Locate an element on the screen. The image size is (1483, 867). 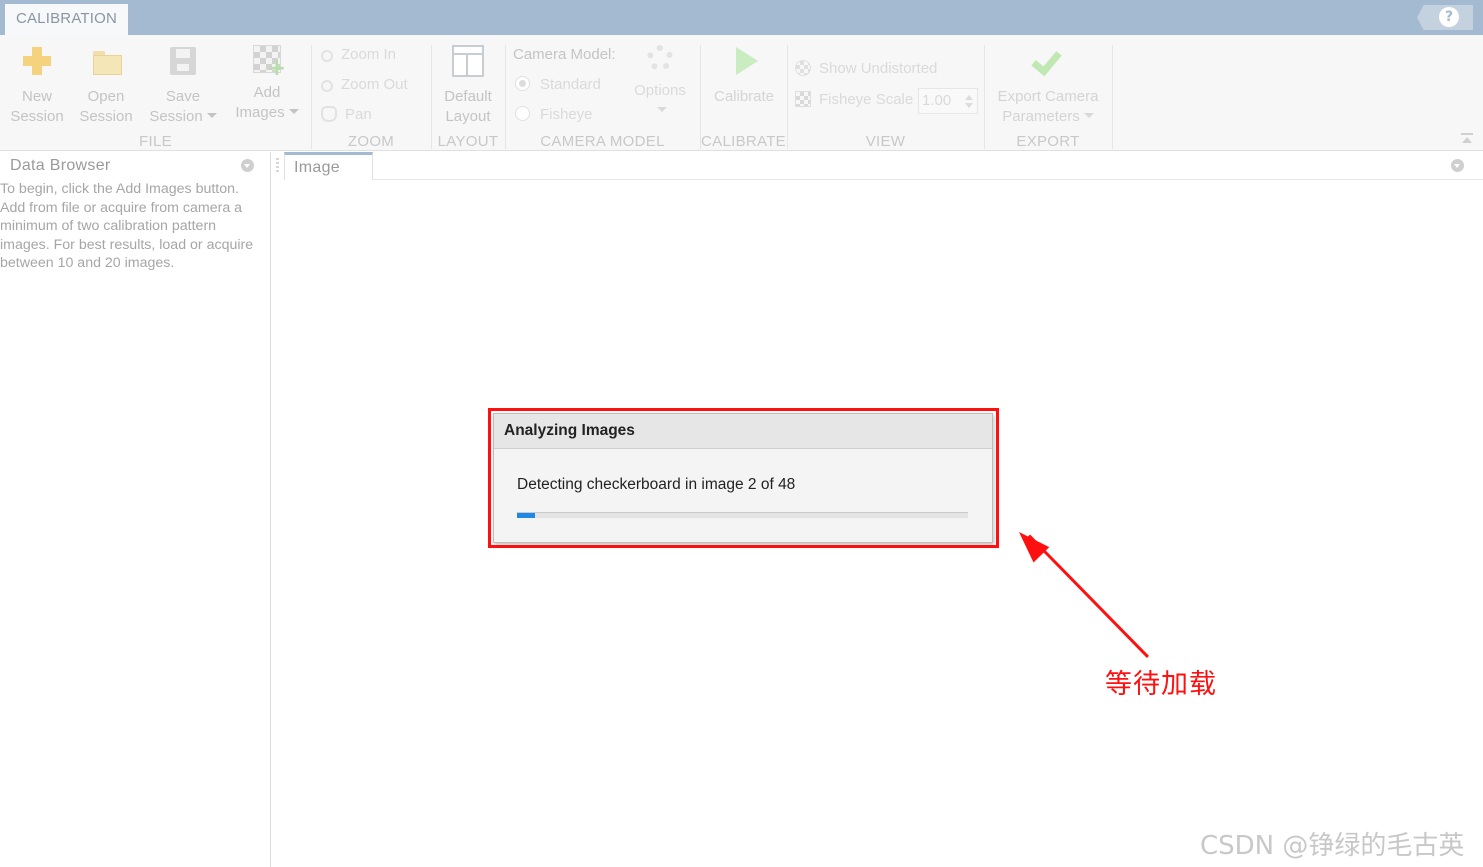
new-session-label-1: New is located at coordinates (36, 96).